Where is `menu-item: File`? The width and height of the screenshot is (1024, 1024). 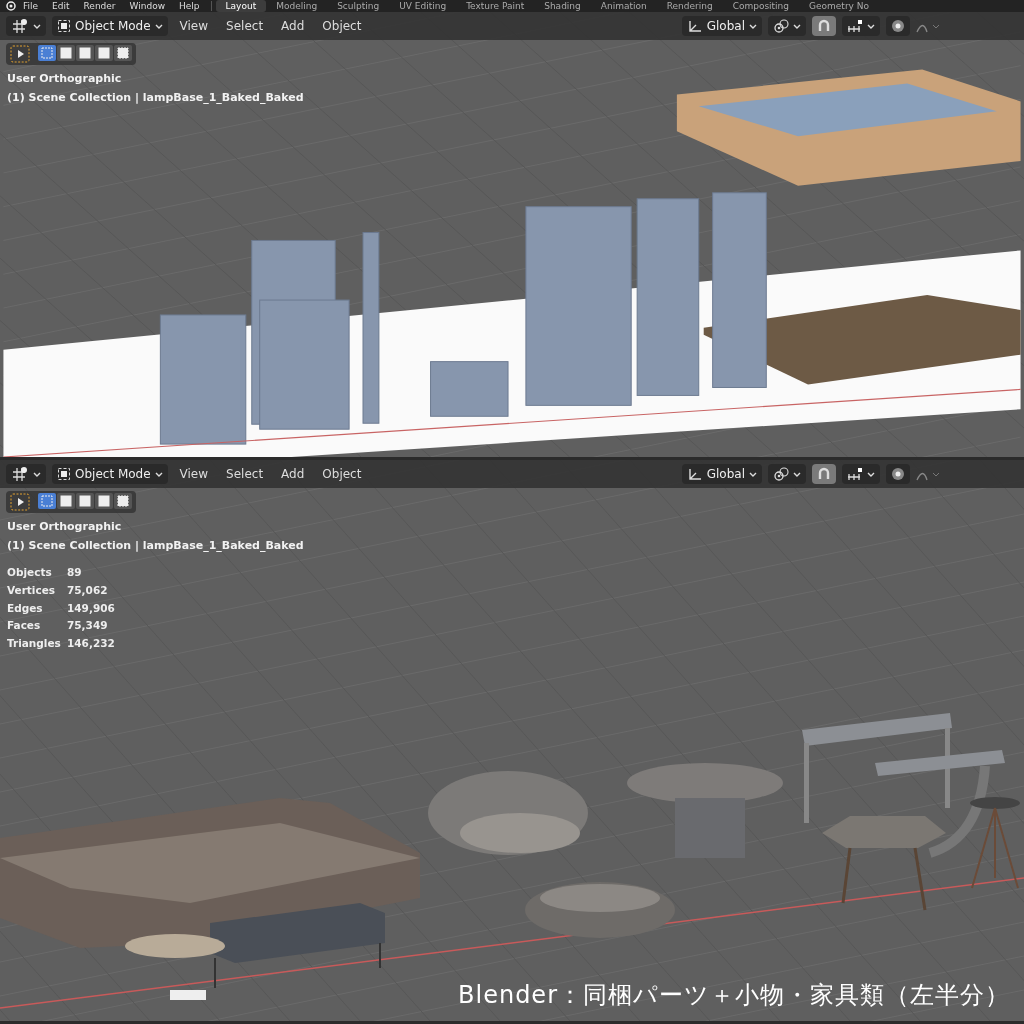
menu-item: File is located at coordinates (31, 6).